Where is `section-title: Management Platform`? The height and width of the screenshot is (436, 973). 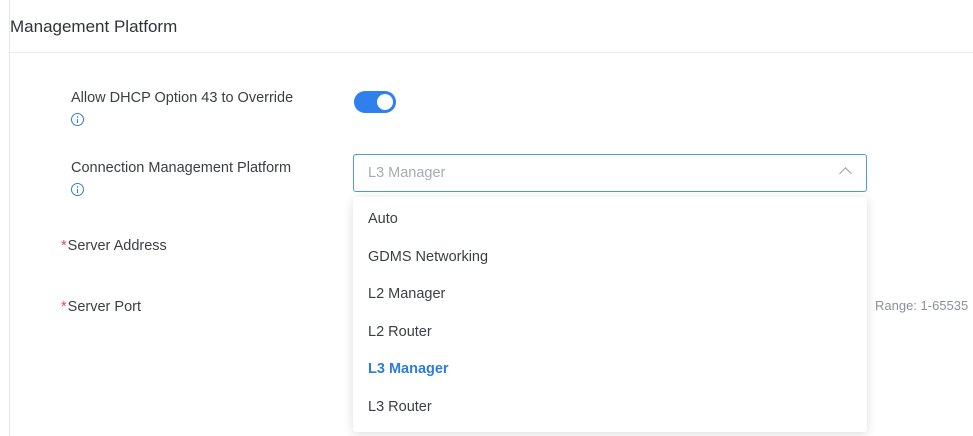
section-title: Management Platform is located at coordinates (94, 26).